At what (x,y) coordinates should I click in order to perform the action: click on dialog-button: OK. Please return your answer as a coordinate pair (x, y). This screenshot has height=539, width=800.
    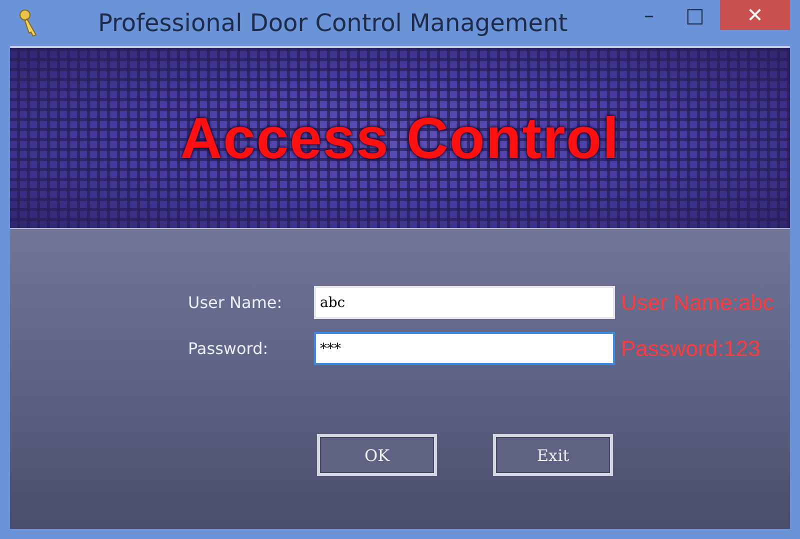
    Looking at the image, I should click on (377, 455).